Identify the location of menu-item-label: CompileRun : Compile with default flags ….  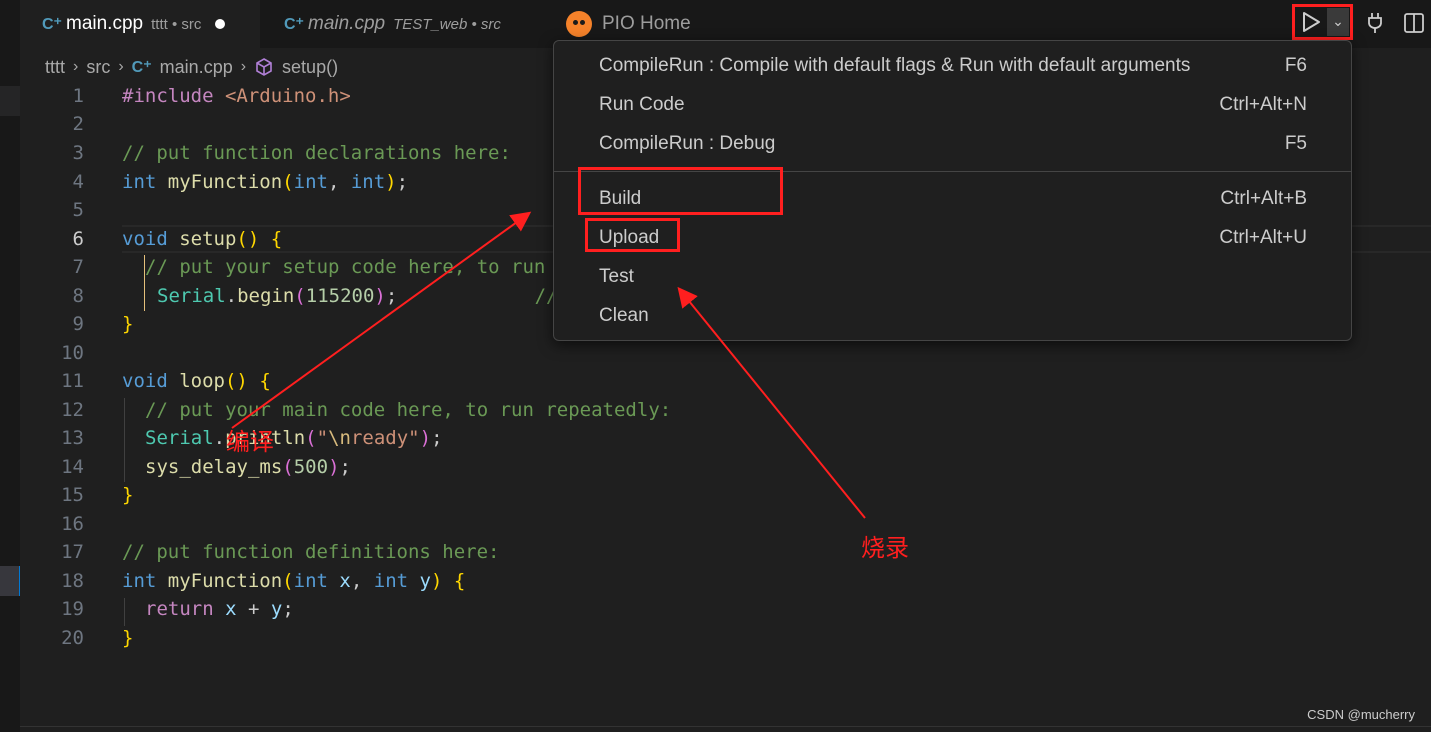
(895, 65).